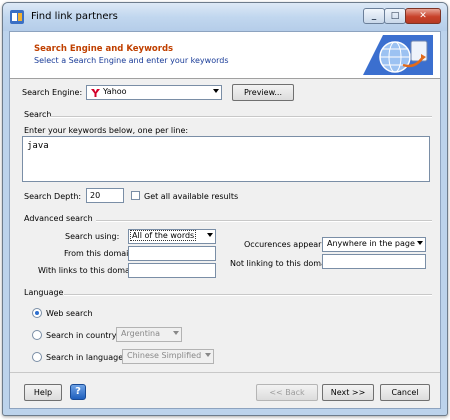 The image size is (450, 420). I want to click on search-in-language-radio, so click(37, 357).